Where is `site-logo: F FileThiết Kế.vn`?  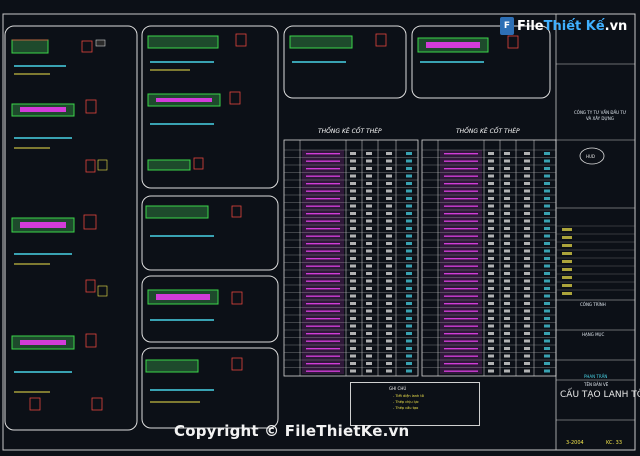
site-logo: F FileThiết Kế.vn is located at coordinates (563, 26).